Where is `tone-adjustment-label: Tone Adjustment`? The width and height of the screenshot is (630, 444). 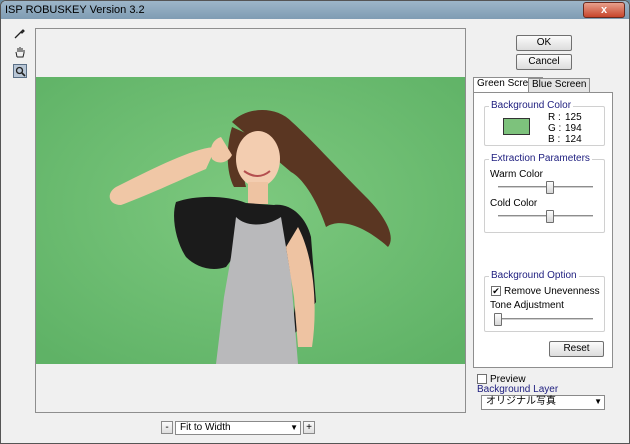 tone-adjustment-label: Tone Adjustment is located at coordinates (527, 305).